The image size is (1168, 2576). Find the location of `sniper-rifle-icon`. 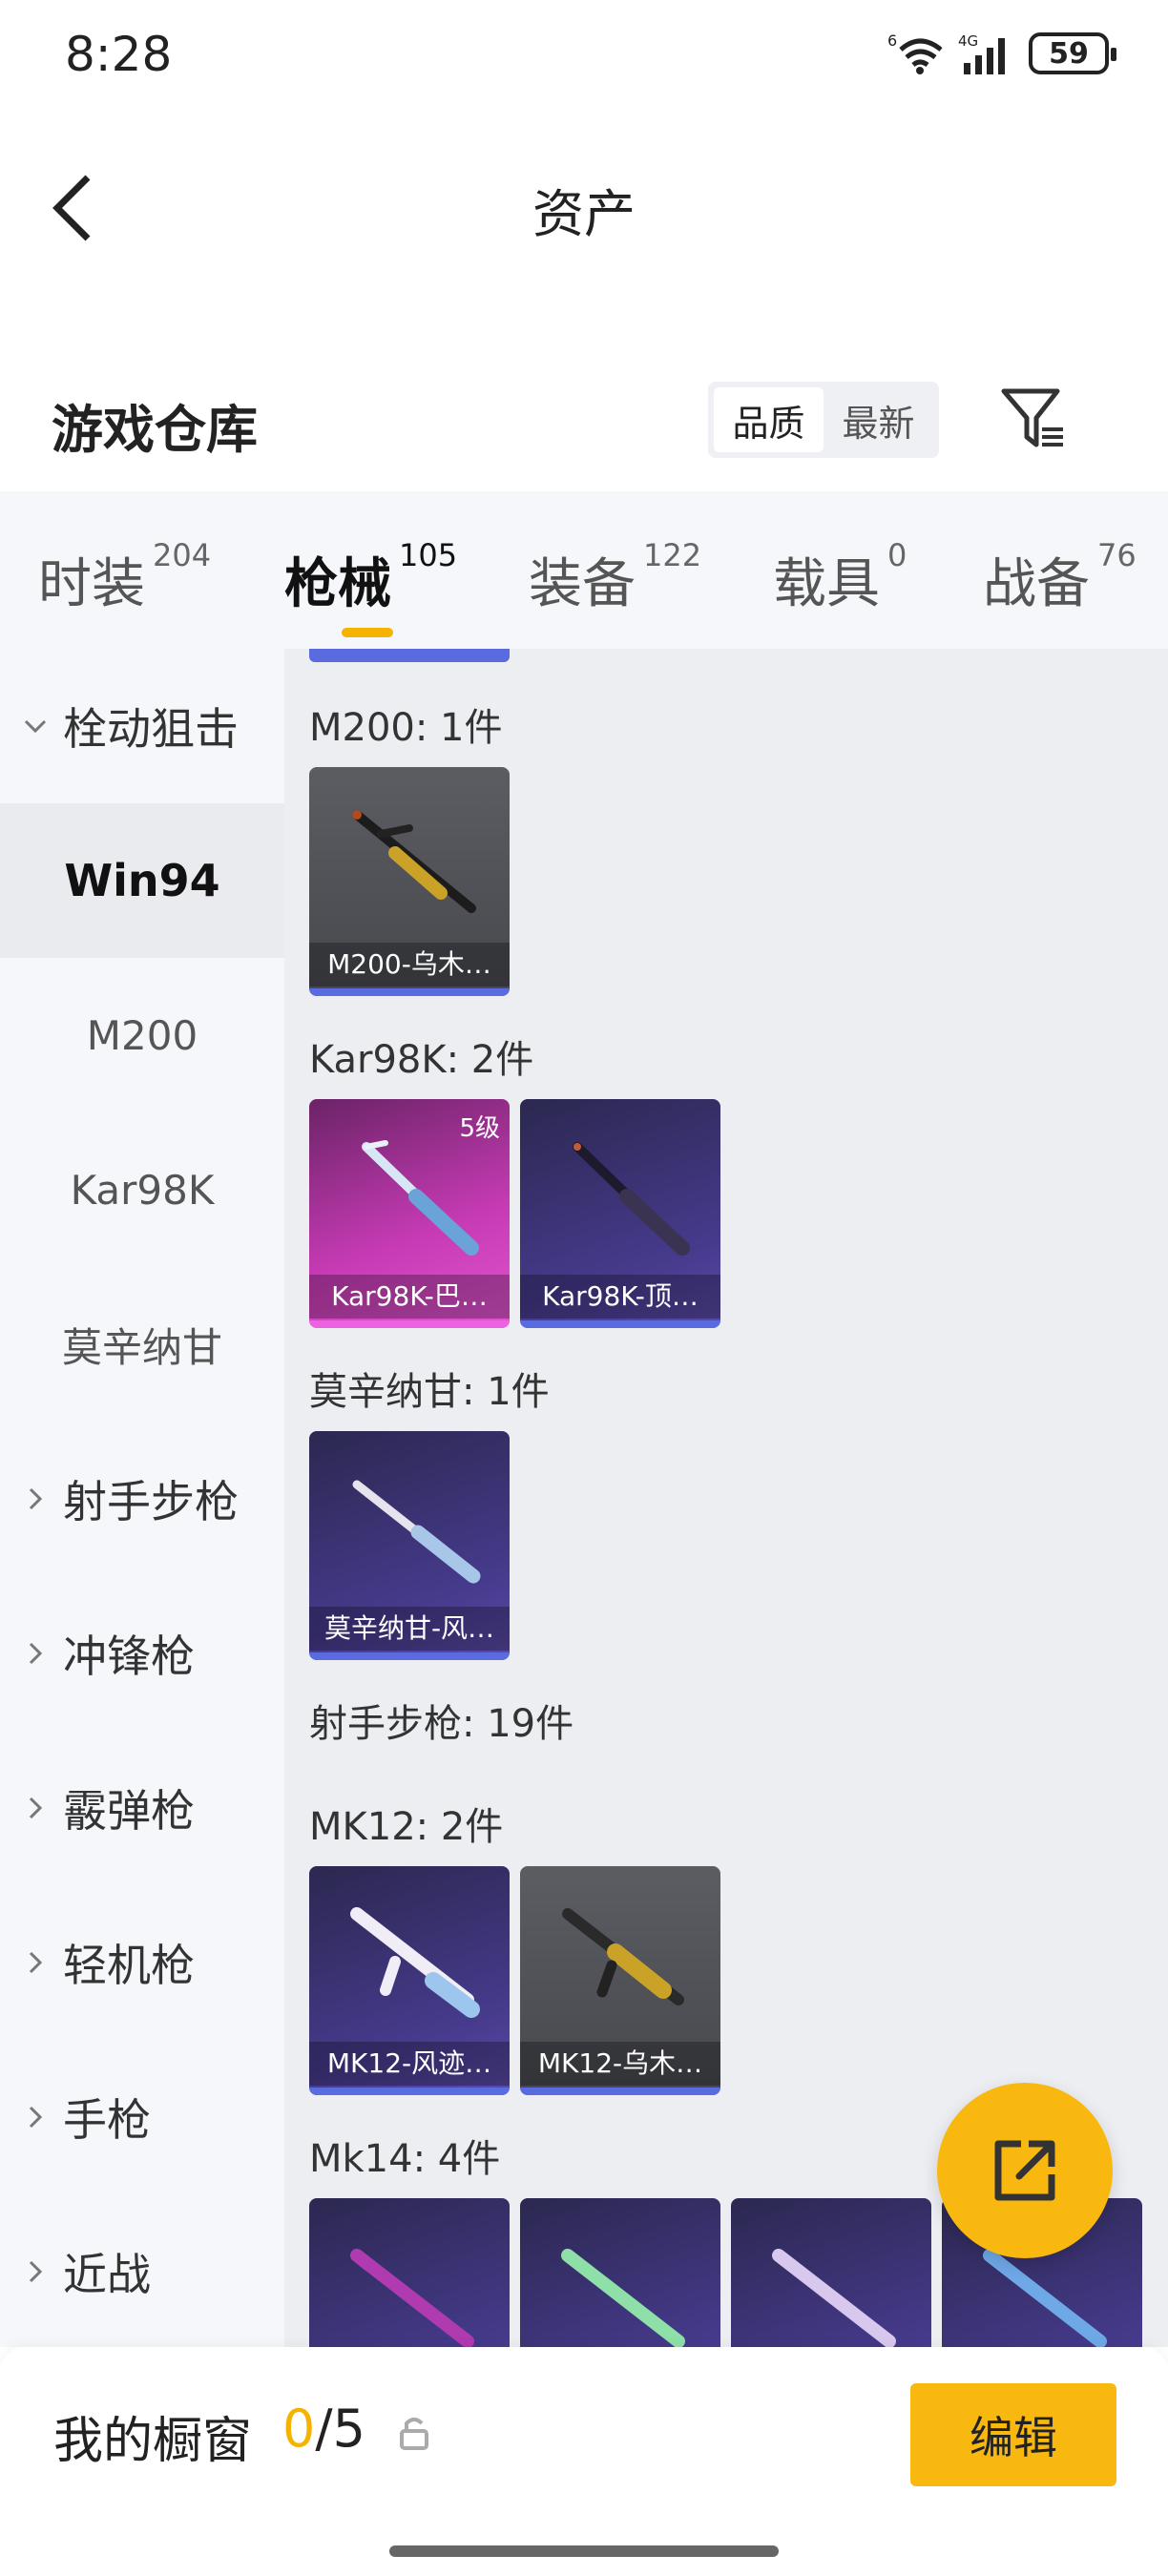

sniper-rifle-icon is located at coordinates (414, 861).